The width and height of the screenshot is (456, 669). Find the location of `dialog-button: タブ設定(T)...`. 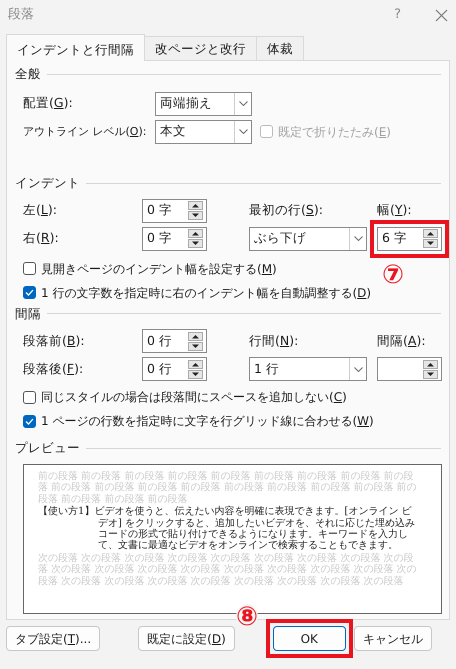

dialog-button: タブ設定(T)... is located at coordinates (53, 638).